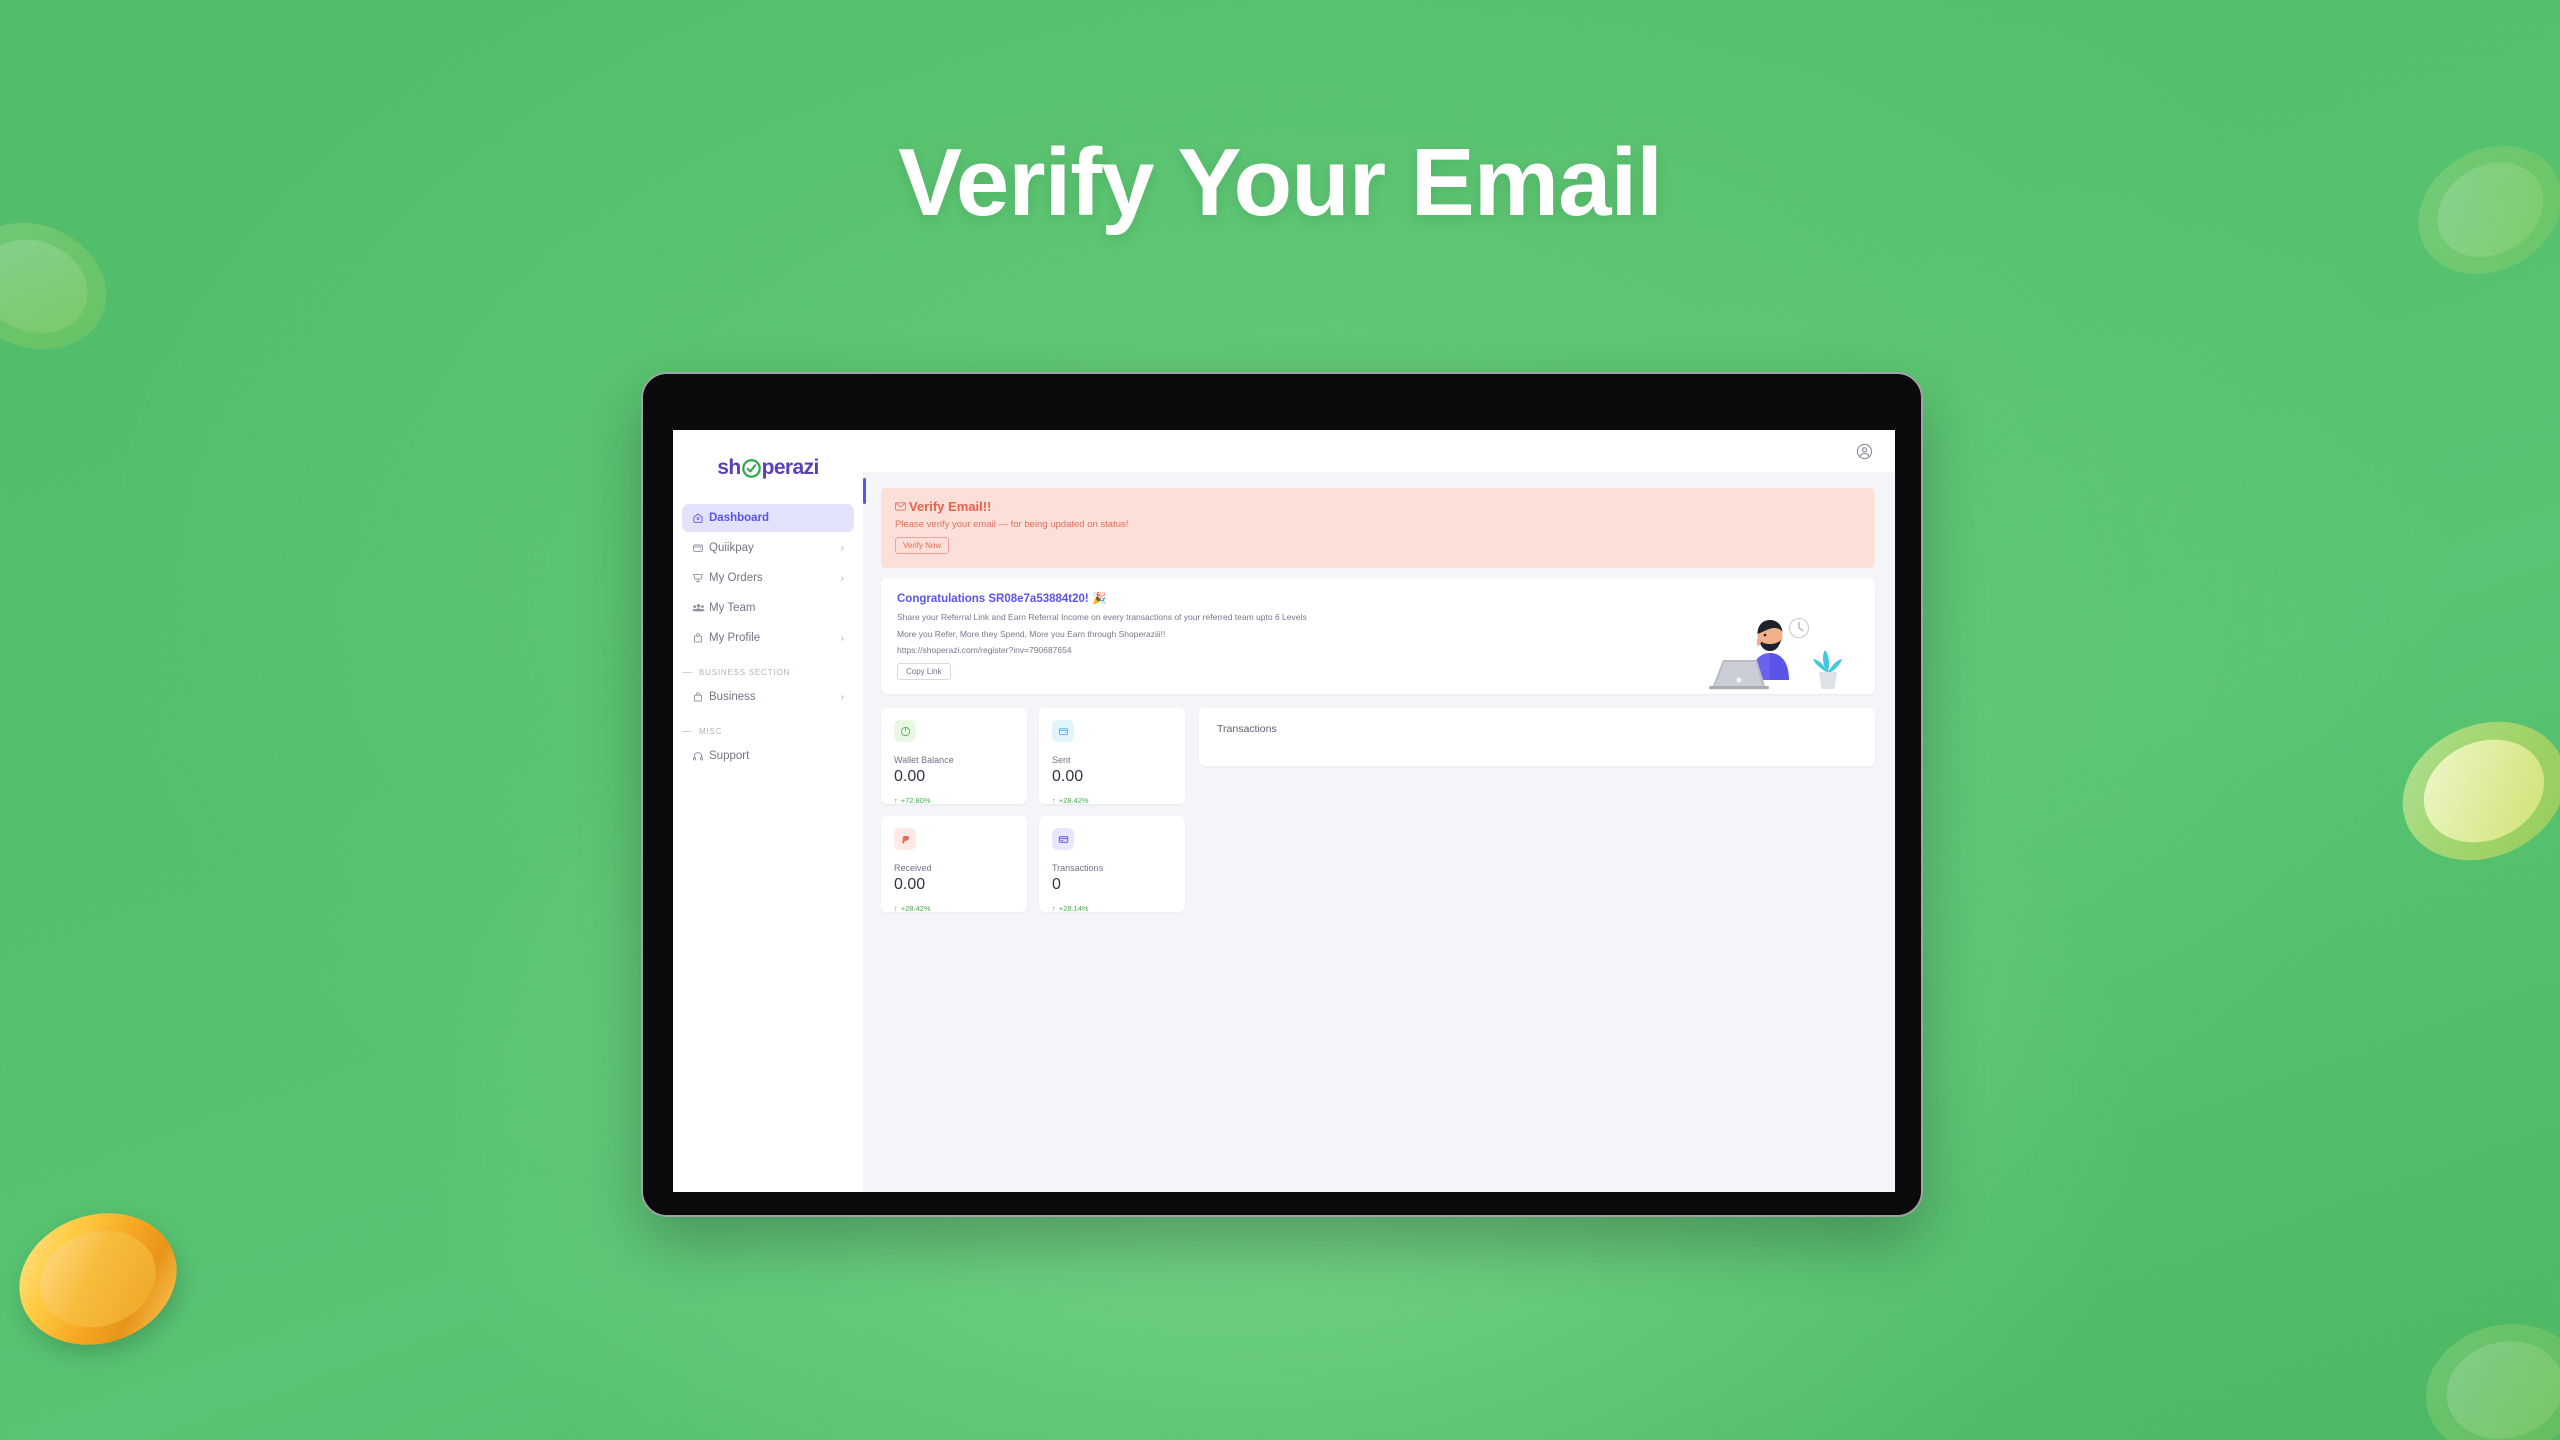  What do you see at coordinates (729, 467) in the screenshot?
I see `logo-text-before: sh` at bounding box center [729, 467].